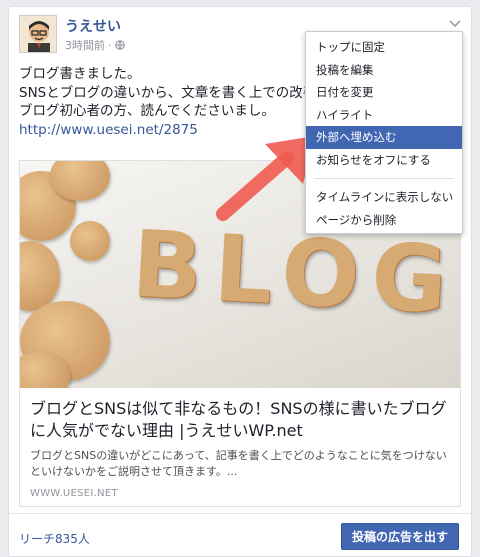 Image resolution: width=480 pixels, height=557 pixels. What do you see at coordinates (384, 92) in the screenshot?
I see `menu-item-change-date: 日付を変更` at bounding box center [384, 92].